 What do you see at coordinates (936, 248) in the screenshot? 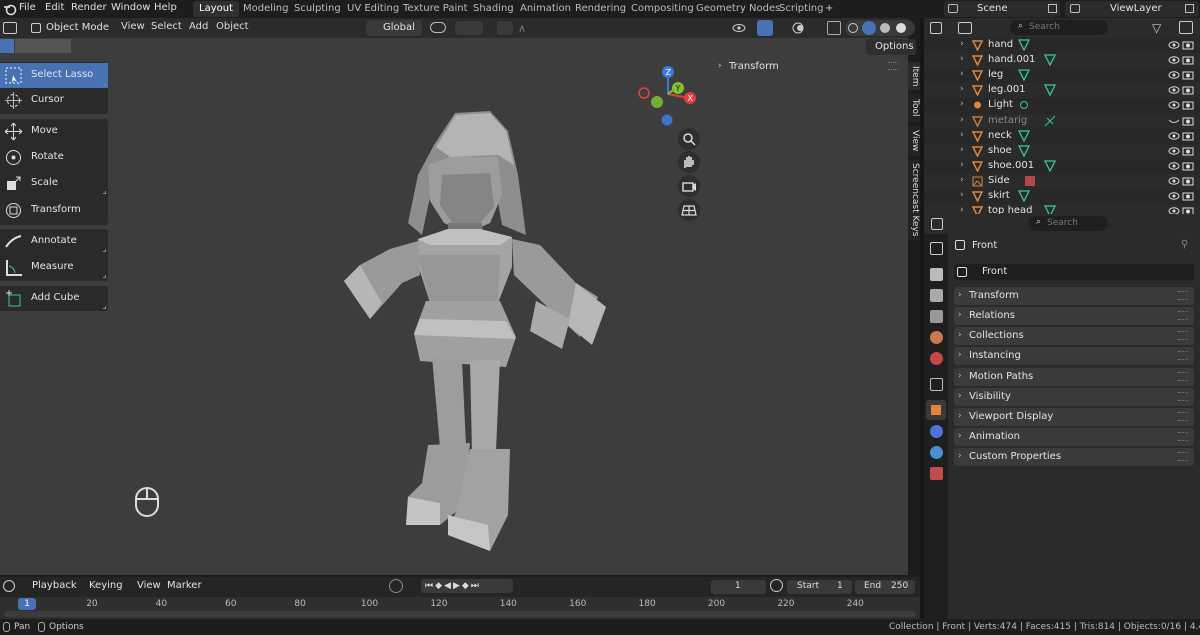
I see `tool-settings-icon` at bounding box center [936, 248].